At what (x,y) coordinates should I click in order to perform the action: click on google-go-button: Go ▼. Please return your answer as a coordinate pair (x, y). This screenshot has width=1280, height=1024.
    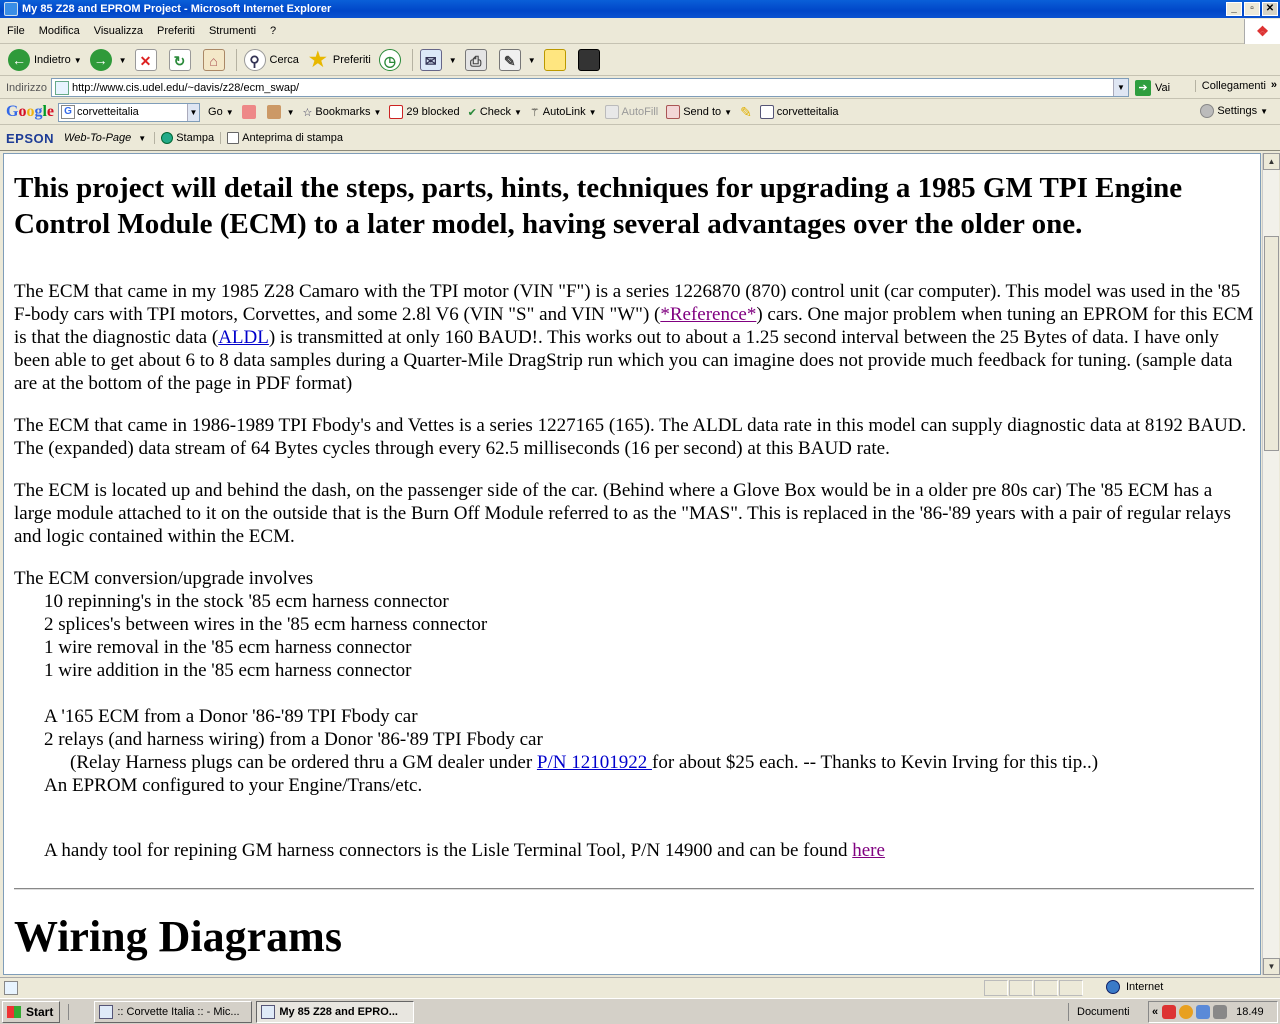
    Looking at the image, I should click on (221, 112).